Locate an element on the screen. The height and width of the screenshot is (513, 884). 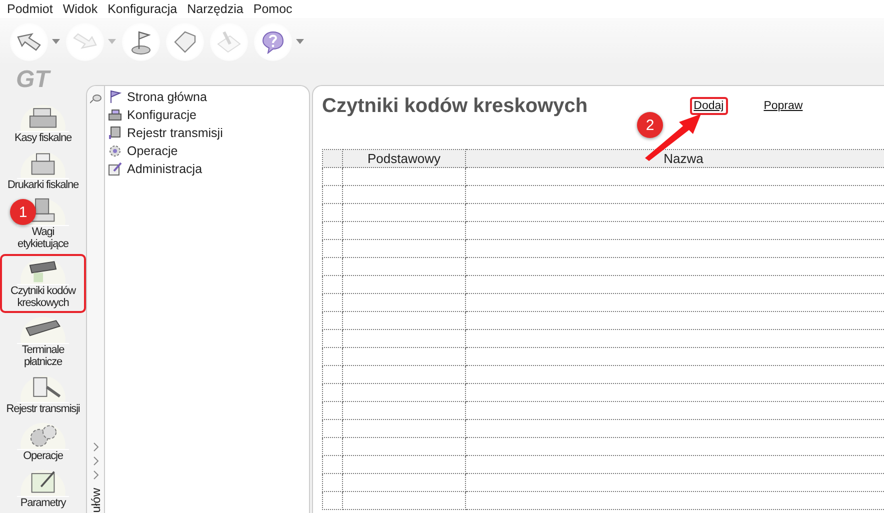
menu-item: Pomoc is located at coordinates (273, 9).